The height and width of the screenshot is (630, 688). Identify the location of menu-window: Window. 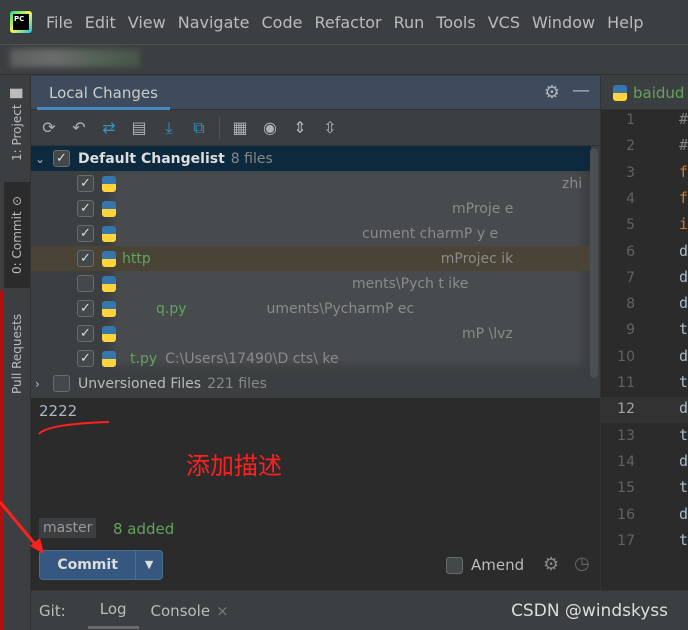
(563, 22).